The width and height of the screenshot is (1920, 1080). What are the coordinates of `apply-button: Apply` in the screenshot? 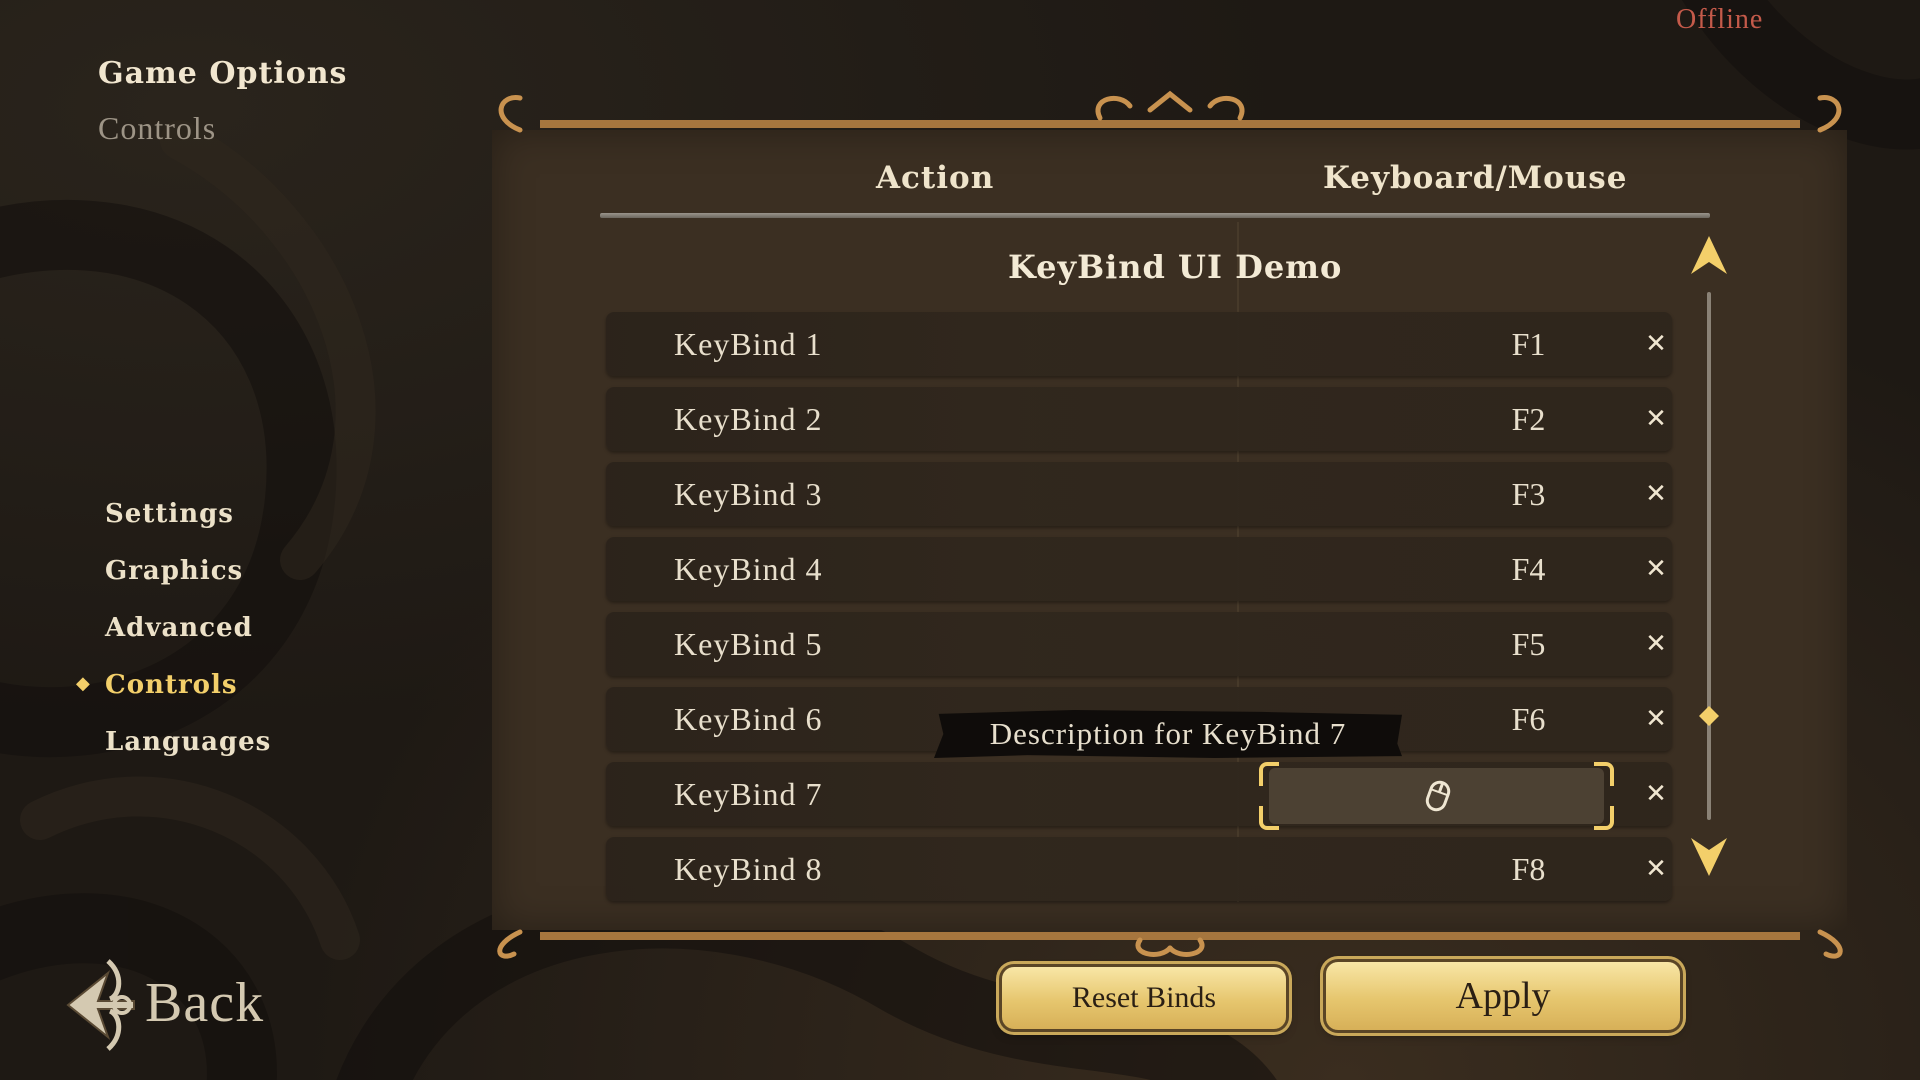 It's located at (1503, 996).